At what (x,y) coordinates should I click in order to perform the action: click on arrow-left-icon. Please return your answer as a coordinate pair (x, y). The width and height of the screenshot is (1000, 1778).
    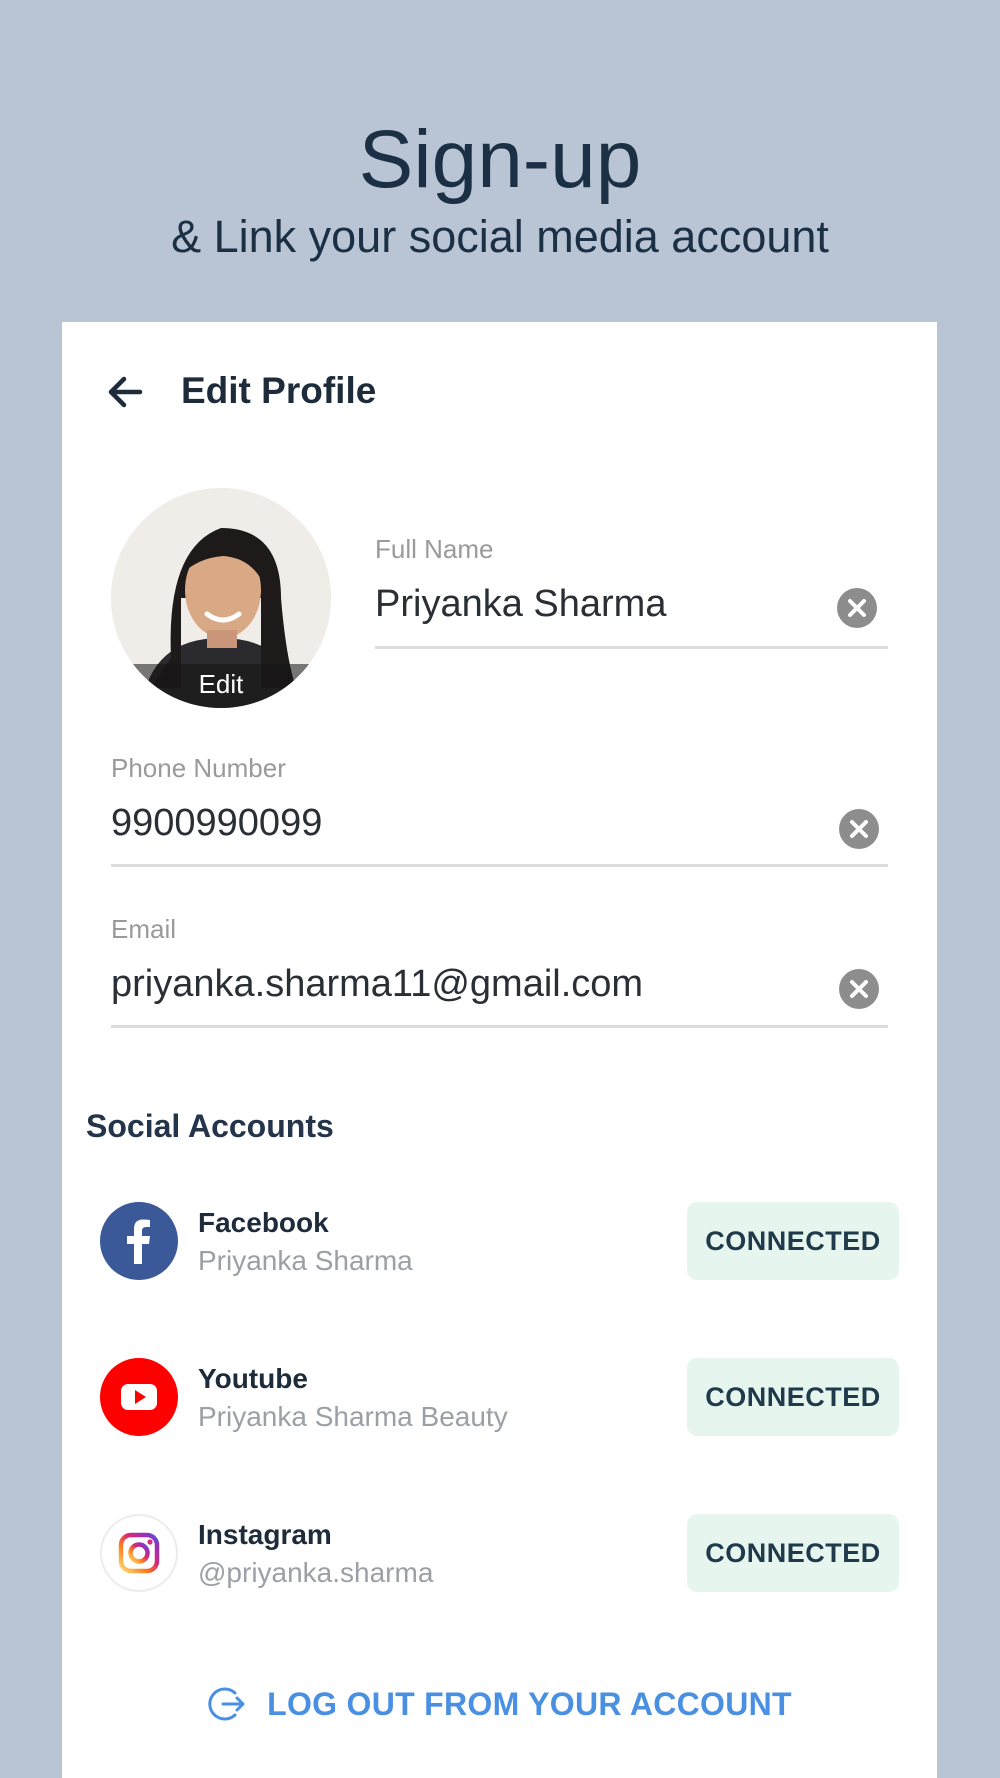
    Looking at the image, I should click on (125, 392).